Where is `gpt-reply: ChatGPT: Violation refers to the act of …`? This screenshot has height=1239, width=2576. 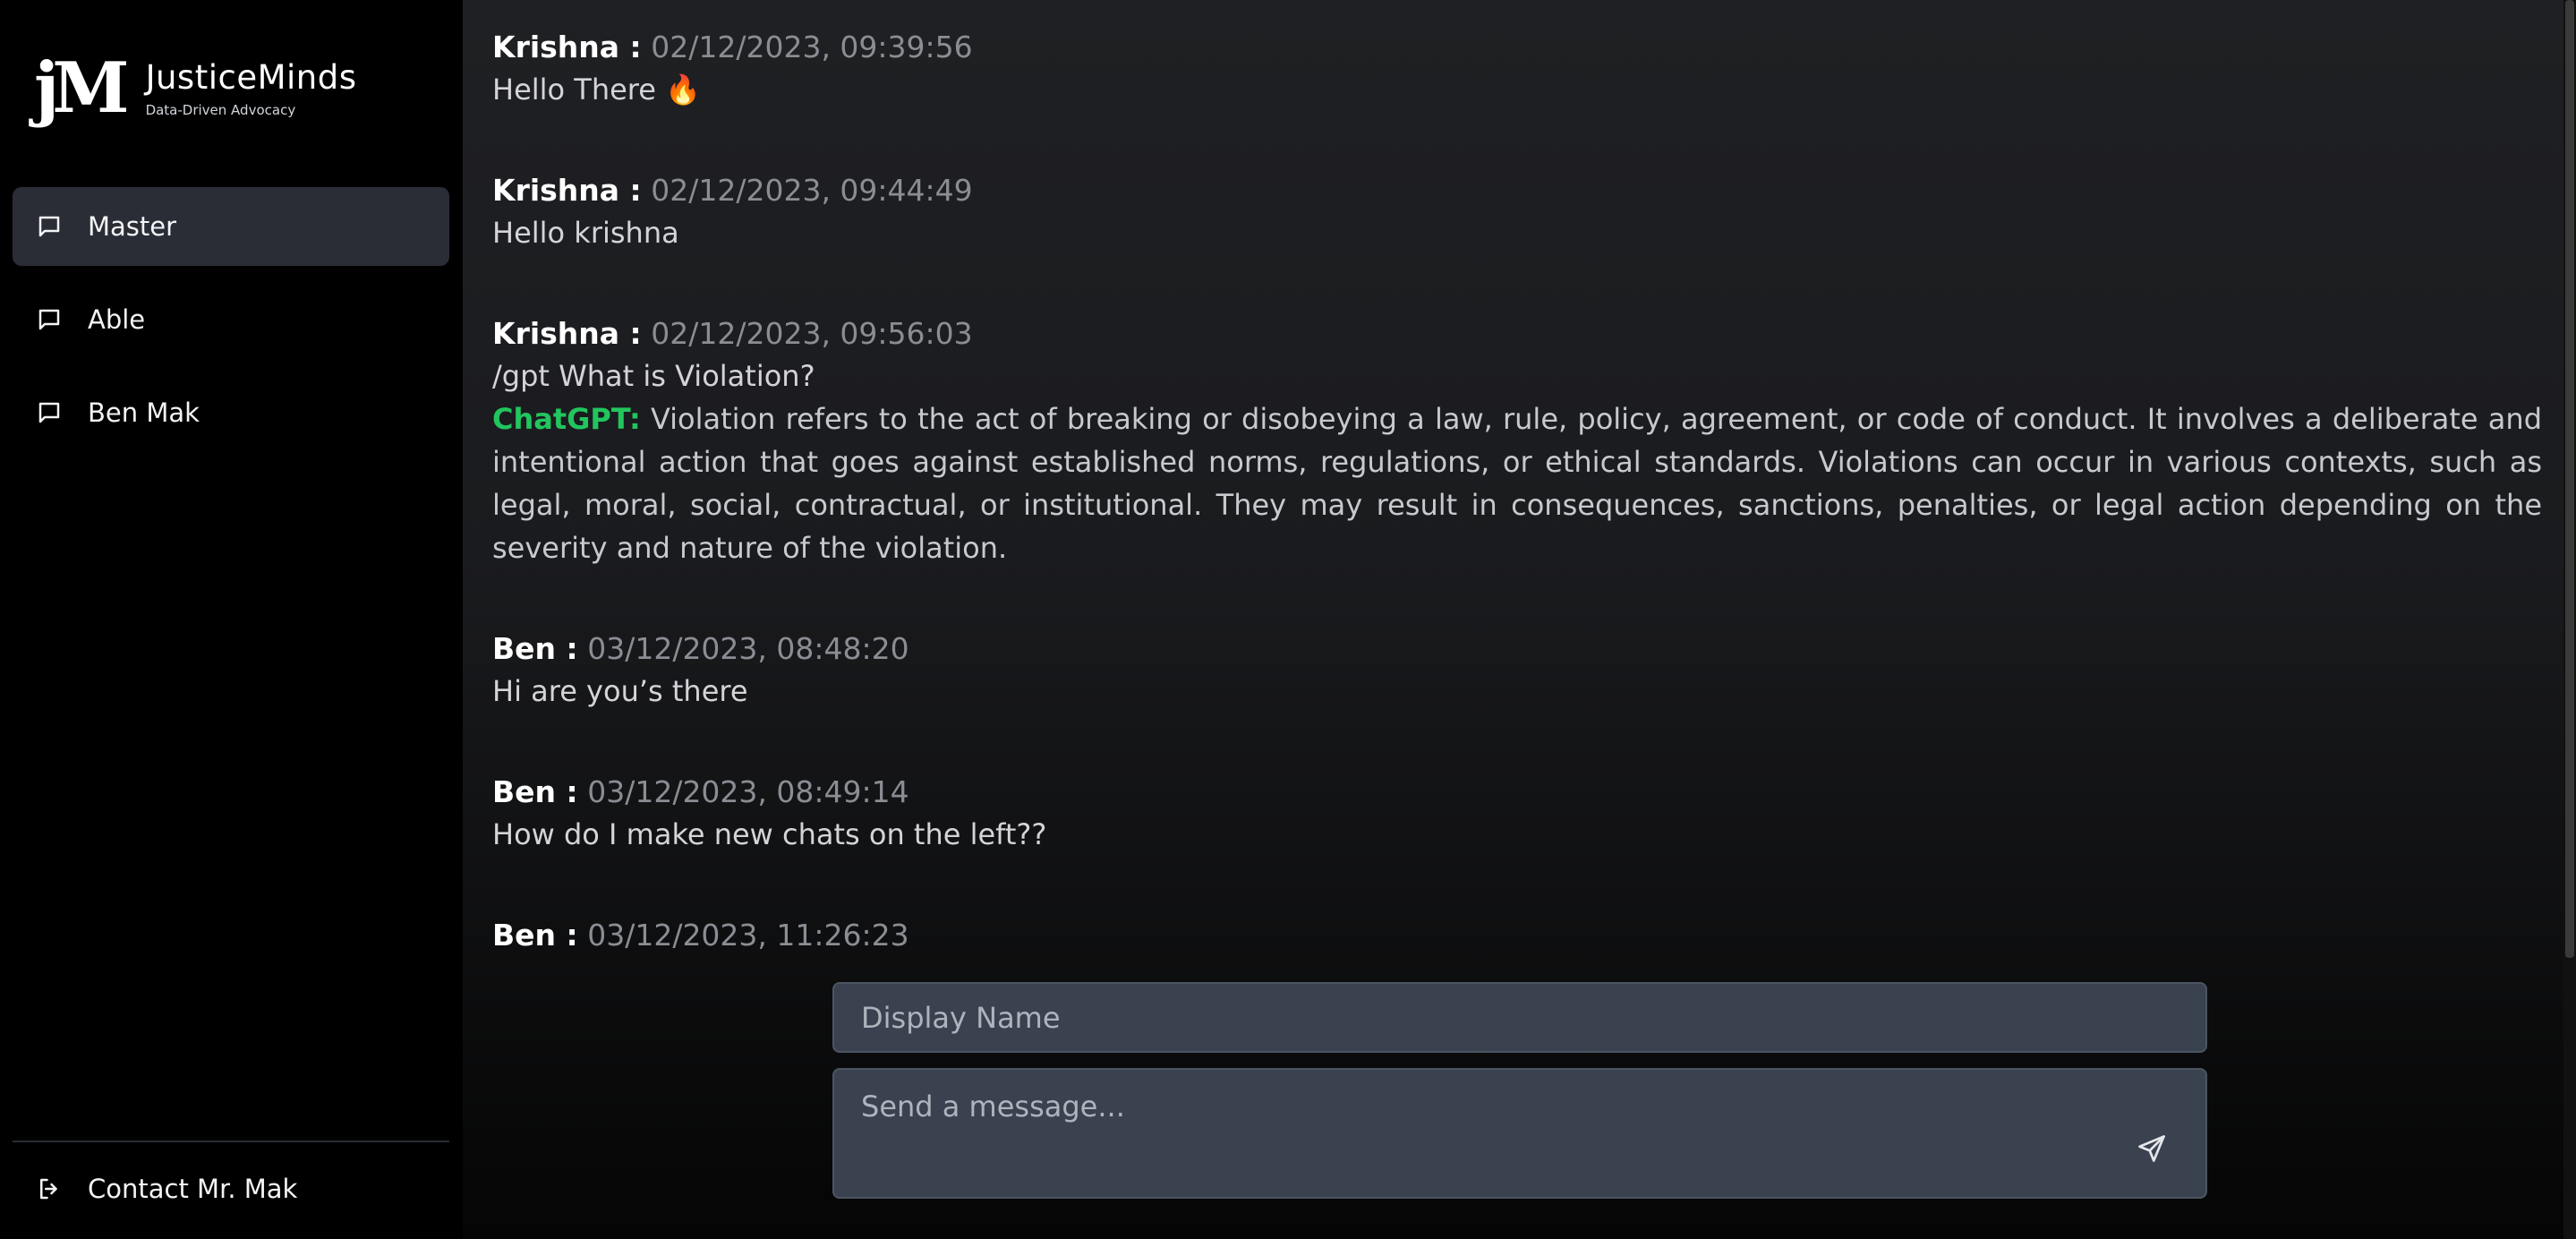 gpt-reply: ChatGPT: Violation refers to the act of … is located at coordinates (1517, 483).